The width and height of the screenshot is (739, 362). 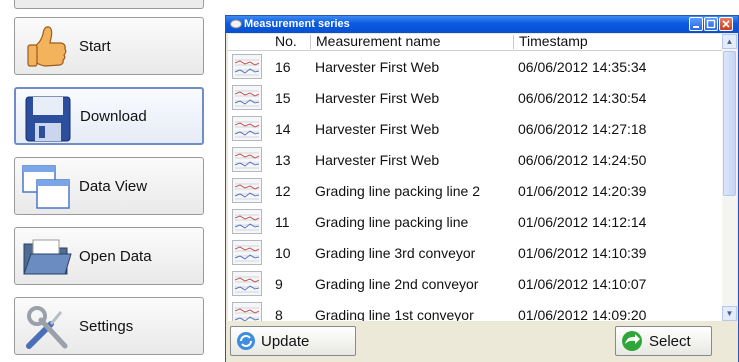 I want to click on open-data-label: Open Data, so click(x=115, y=256).